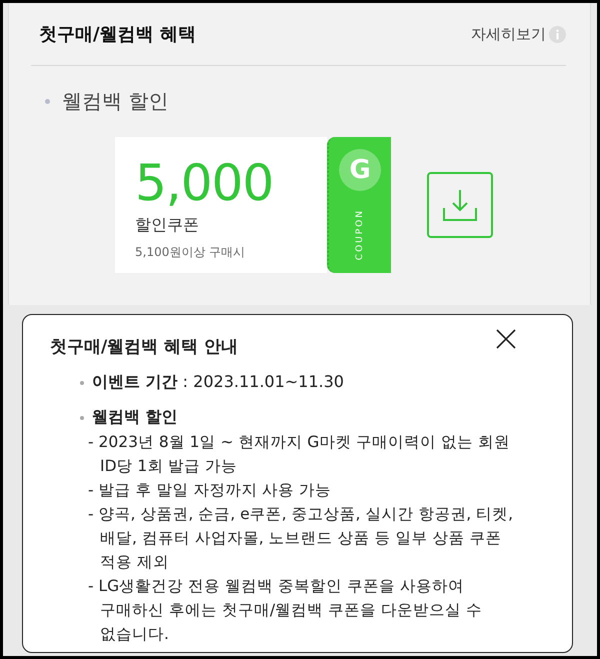  What do you see at coordinates (518, 34) in the screenshot?
I see `detail-link: 자세히보기` at bounding box center [518, 34].